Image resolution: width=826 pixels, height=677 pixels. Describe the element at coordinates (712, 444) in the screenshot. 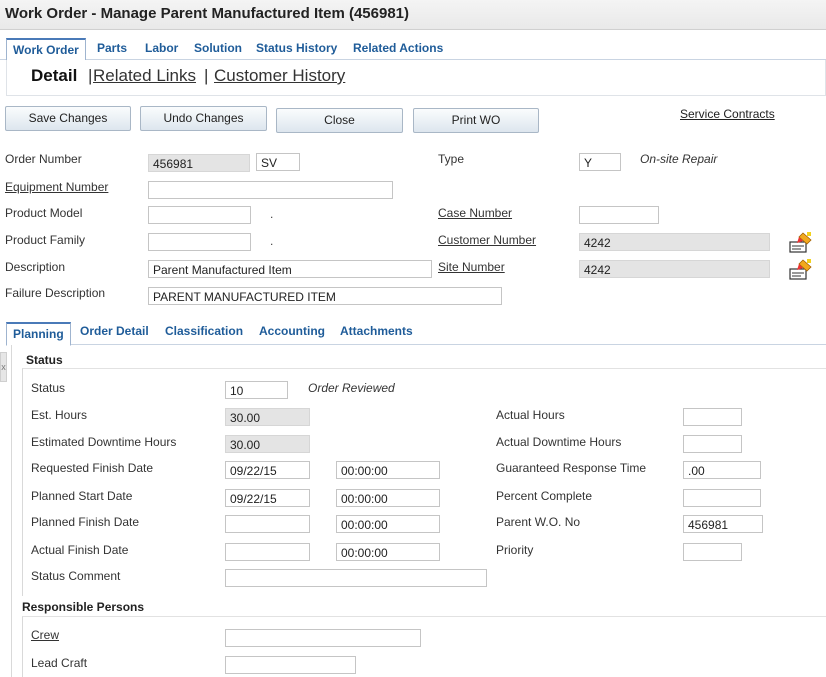

I see `actual-downtime-field` at that location.